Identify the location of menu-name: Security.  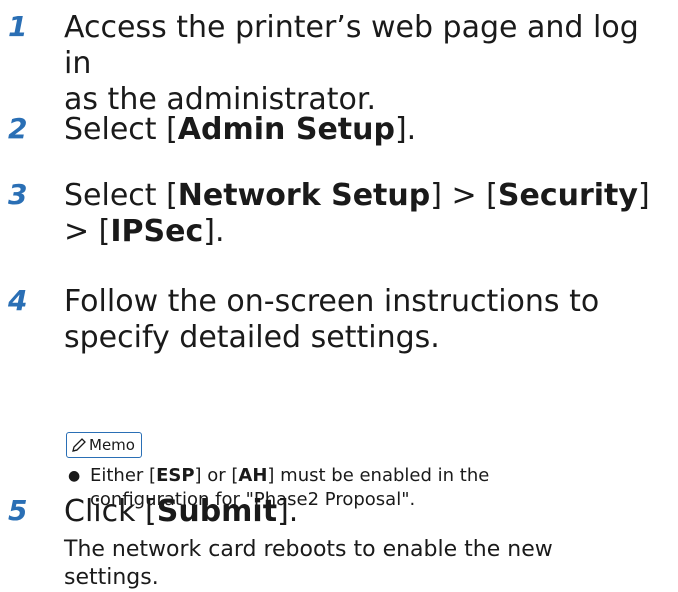
(567, 195).